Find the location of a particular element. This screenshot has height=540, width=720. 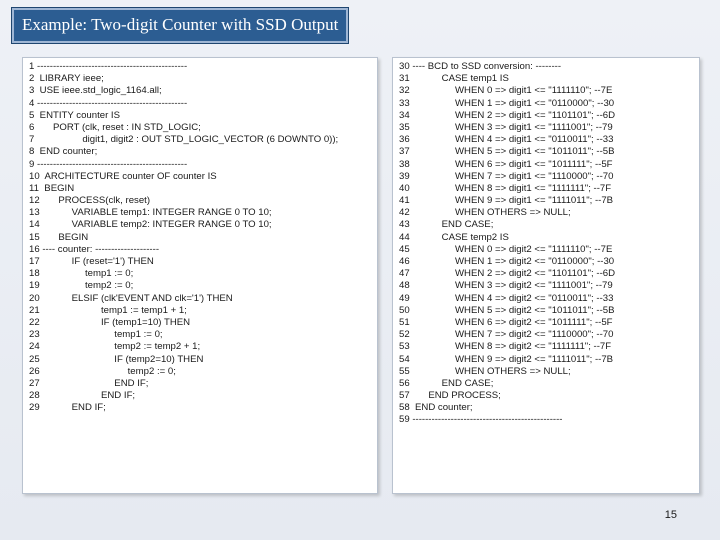

code-line: 38 WHEN 6 => digit1 <= "1011111"; --5F is located at coordinates (506, 164).